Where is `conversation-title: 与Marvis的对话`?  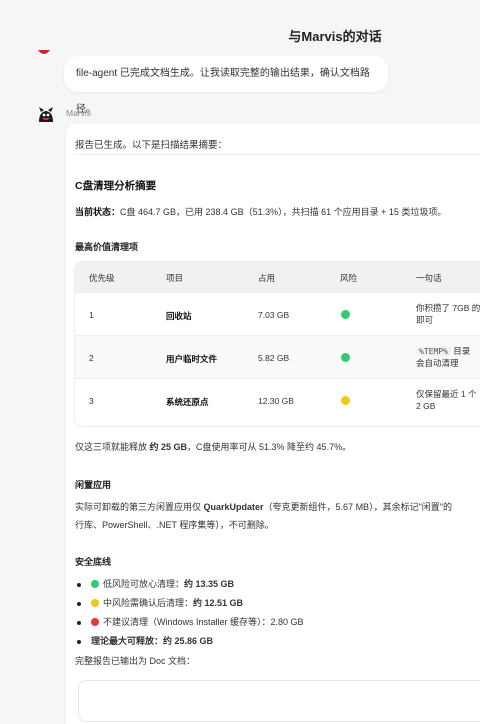 conversation-title: 与Marvis的对话 is located at coordinates (335, 36).